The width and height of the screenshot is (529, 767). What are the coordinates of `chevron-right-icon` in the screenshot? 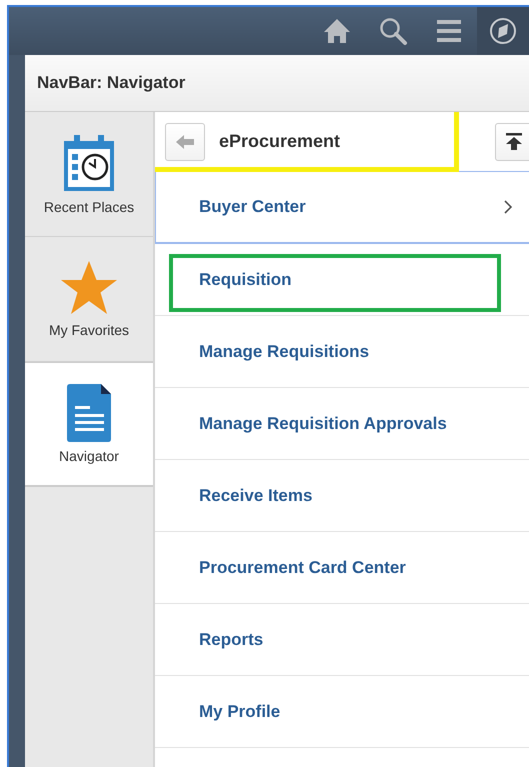 It's located at (508, 207).